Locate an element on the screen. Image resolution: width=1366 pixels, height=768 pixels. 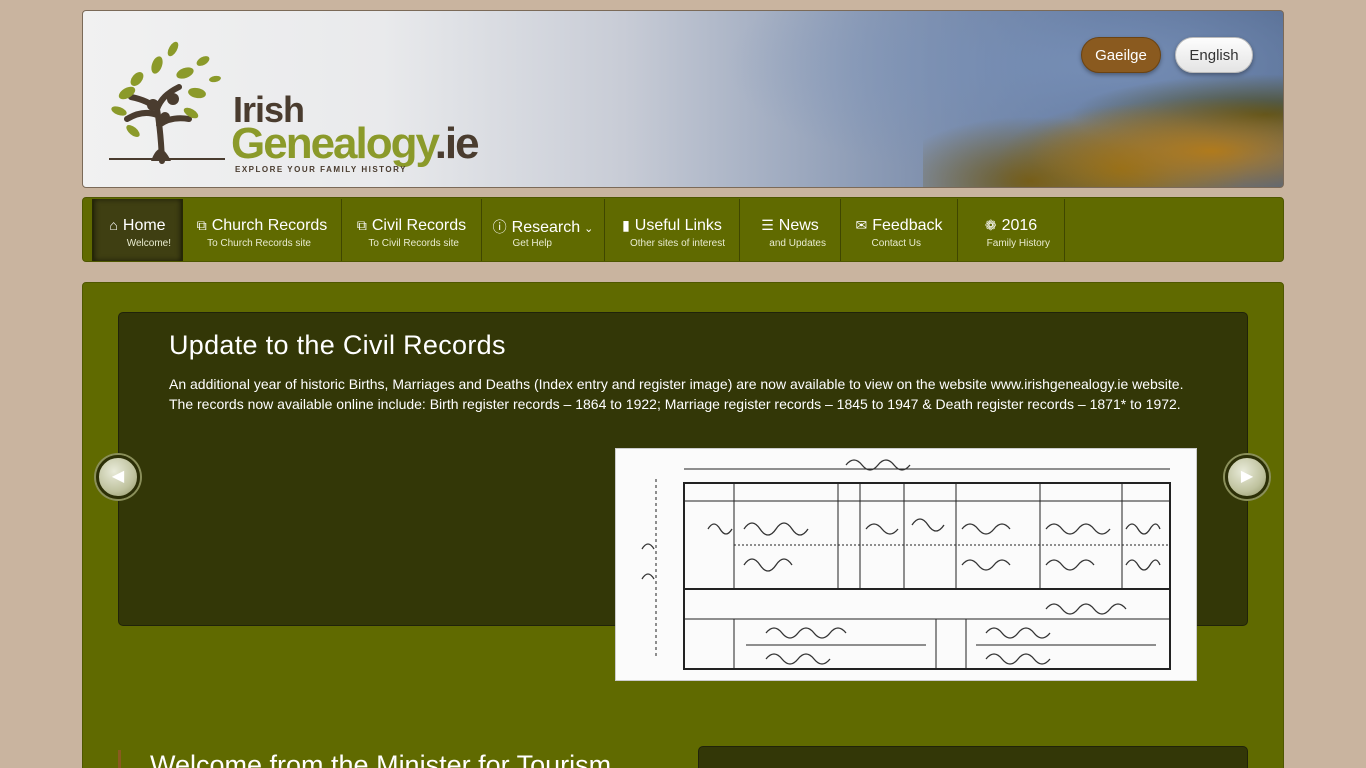
logo-word-genealogy: Genealogy.ie is located at coordinates (355, 144).